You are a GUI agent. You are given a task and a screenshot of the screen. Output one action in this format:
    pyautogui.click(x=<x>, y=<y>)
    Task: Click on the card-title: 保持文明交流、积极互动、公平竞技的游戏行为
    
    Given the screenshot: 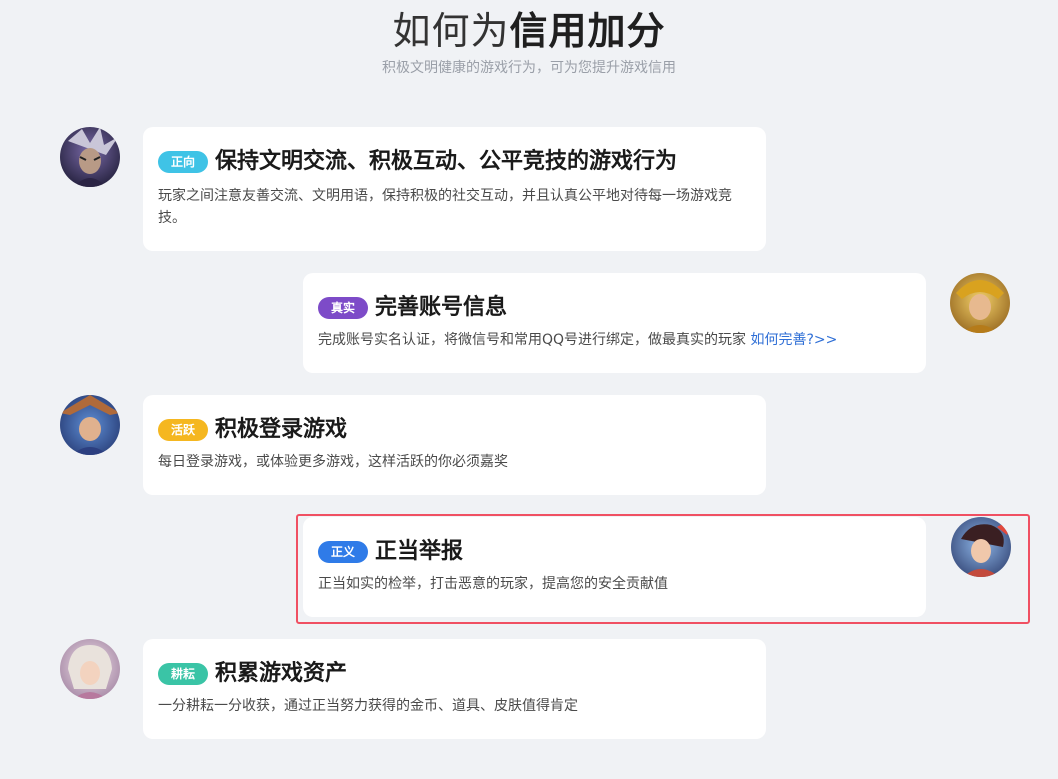 What is the action you would take?
    pyautogui.click(x=446, y=161)
    